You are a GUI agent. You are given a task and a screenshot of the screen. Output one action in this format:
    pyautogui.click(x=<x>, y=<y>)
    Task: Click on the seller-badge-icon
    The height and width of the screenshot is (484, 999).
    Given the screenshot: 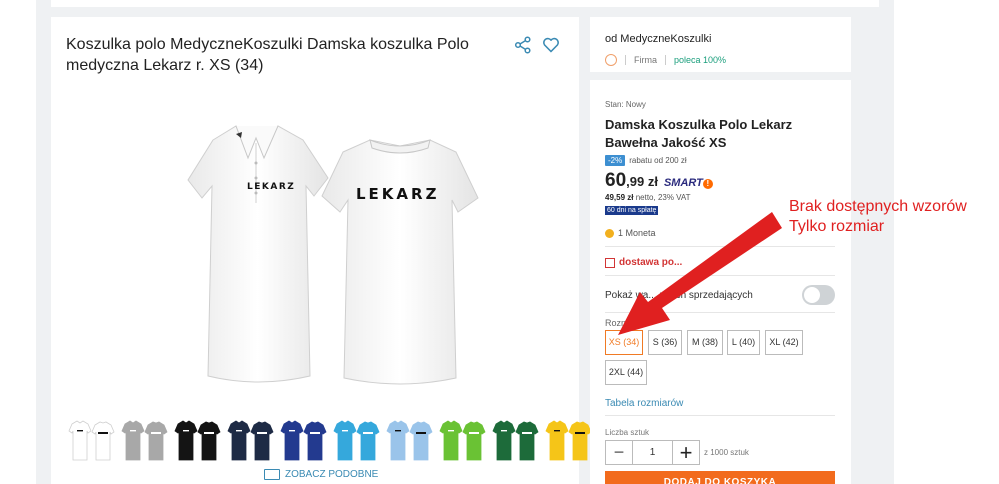 What is the action you would take?
    pyautogui.click(x=611, y=60)
    